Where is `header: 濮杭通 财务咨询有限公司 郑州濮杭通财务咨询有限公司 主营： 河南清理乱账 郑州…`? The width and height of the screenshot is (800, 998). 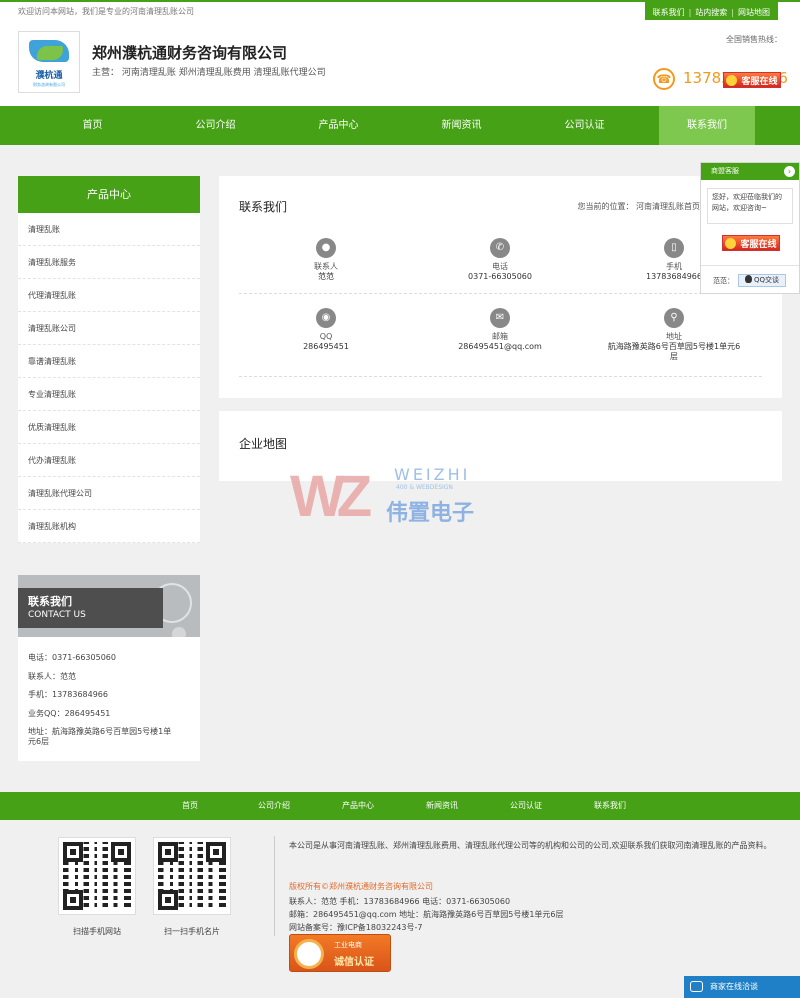 header: 濮杭通 财务咨询有限公司 郑州濮杭通财务咨询有限公司 主营： 河南清理乱账 郑州… is located at coordinates (400, 63).